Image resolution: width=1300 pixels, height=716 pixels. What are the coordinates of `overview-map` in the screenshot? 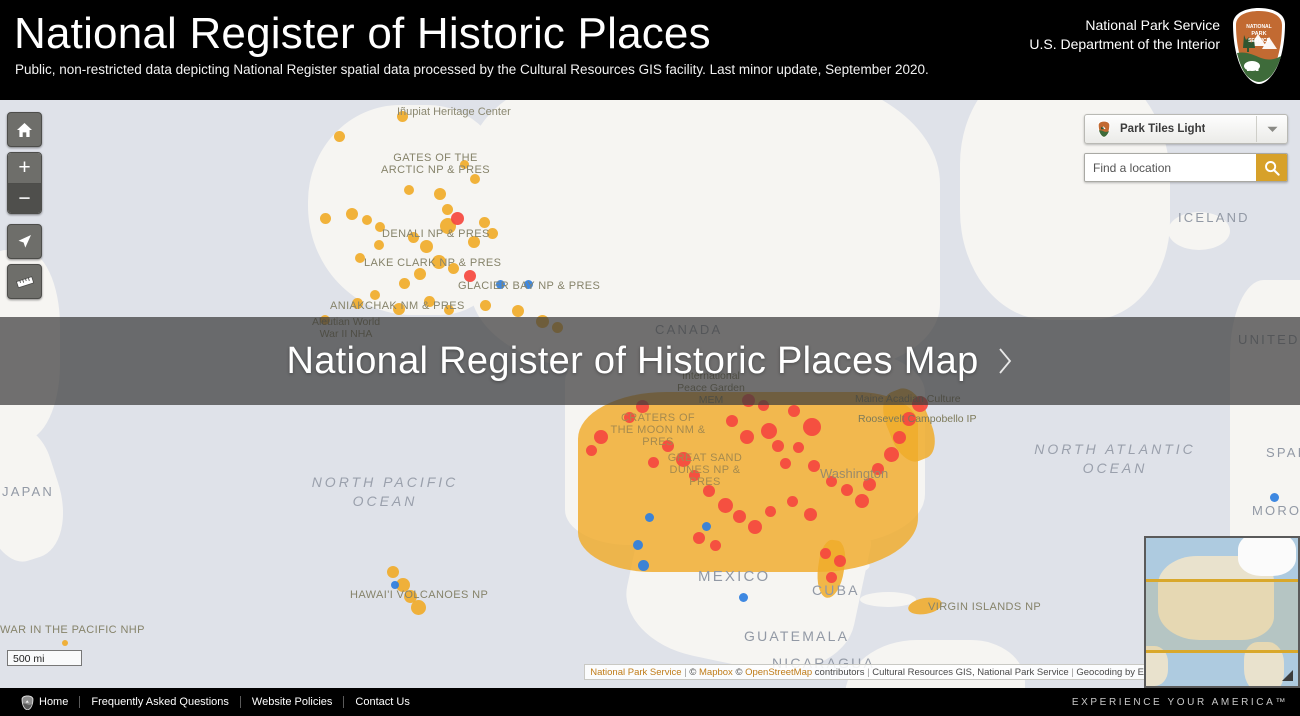 It's located at (1222, 612).